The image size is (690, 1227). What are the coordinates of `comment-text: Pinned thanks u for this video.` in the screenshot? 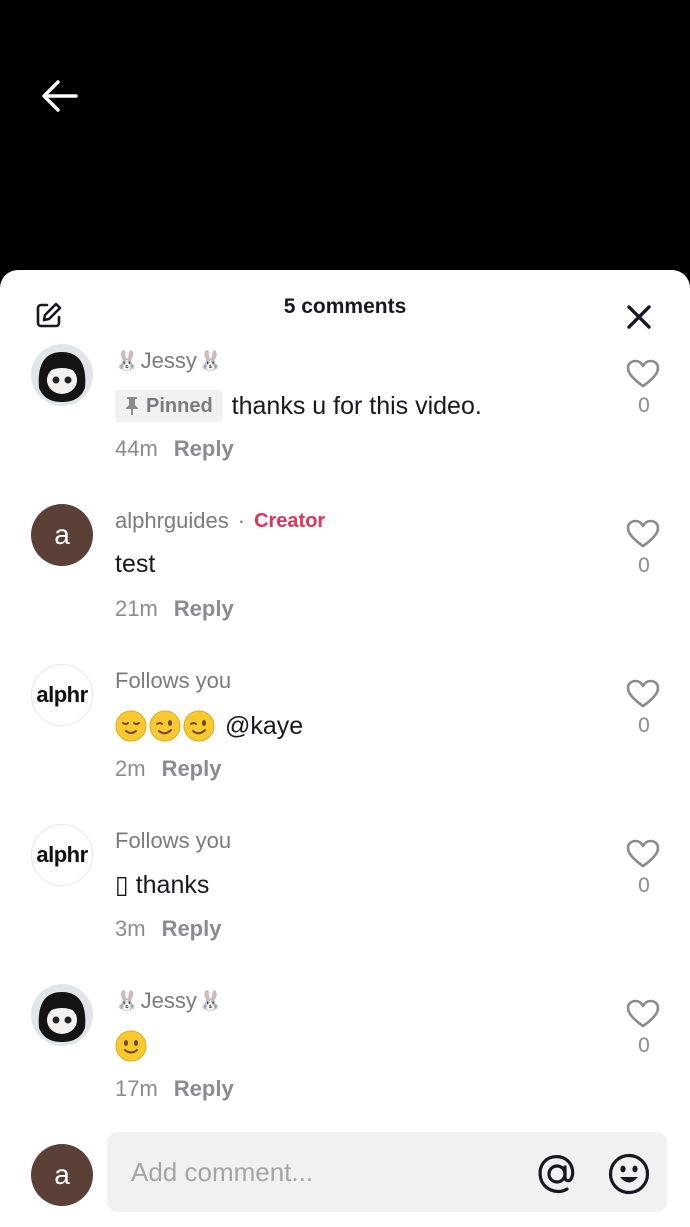 It's located at (298, 406).